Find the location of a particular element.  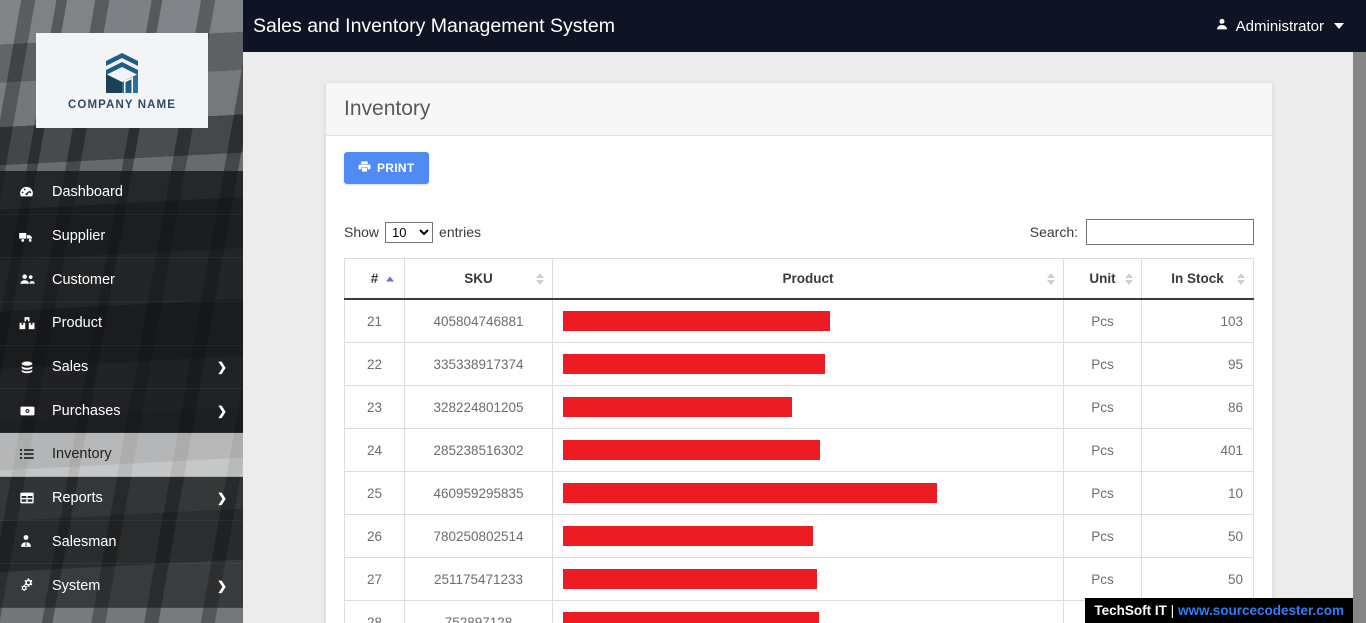

column-header-unit: Unit is located at coordinates (1102, 279).